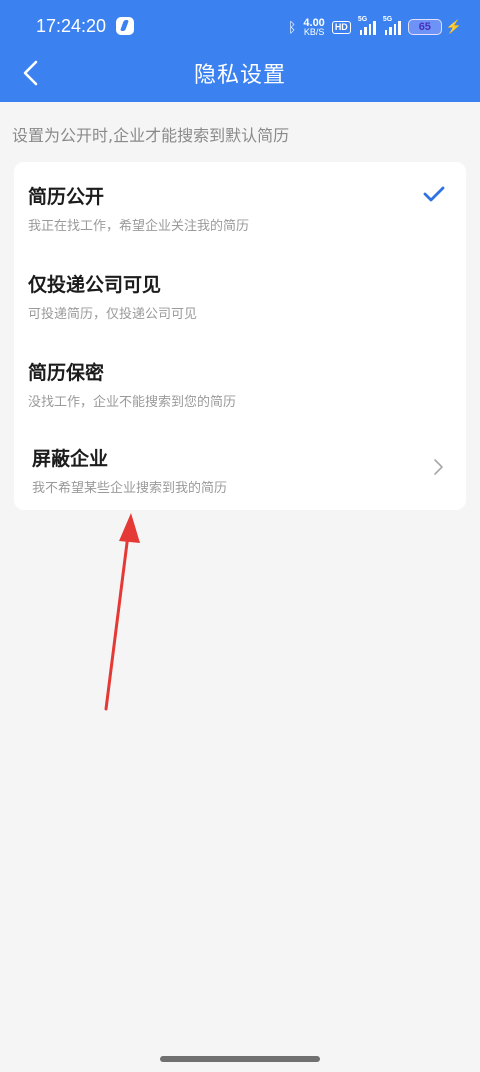 This screenshot has width=480, height=1072. What do you see at coordinates (239, 75) in the screenshot?
I see `page-title: 隐私设置` at bounding box center [239, 75].